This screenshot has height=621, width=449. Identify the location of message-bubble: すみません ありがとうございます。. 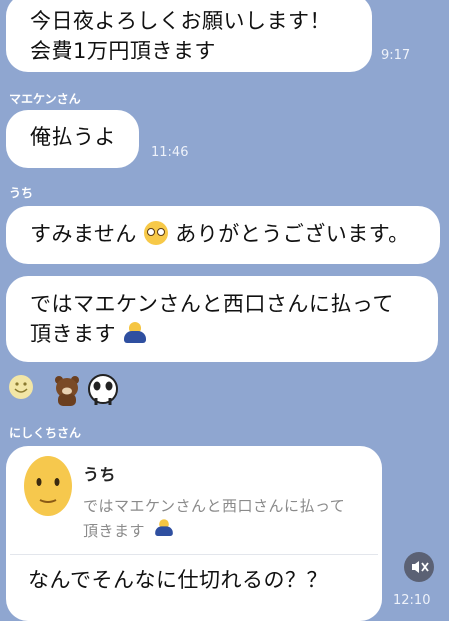
(223, 235).